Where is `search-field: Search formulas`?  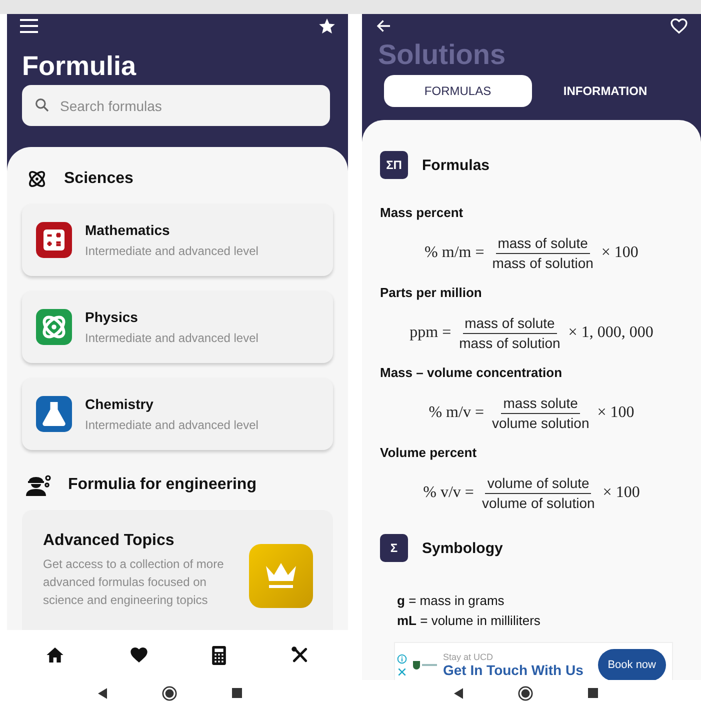
search-field: Search formulas is located at coordinates (176, 105).